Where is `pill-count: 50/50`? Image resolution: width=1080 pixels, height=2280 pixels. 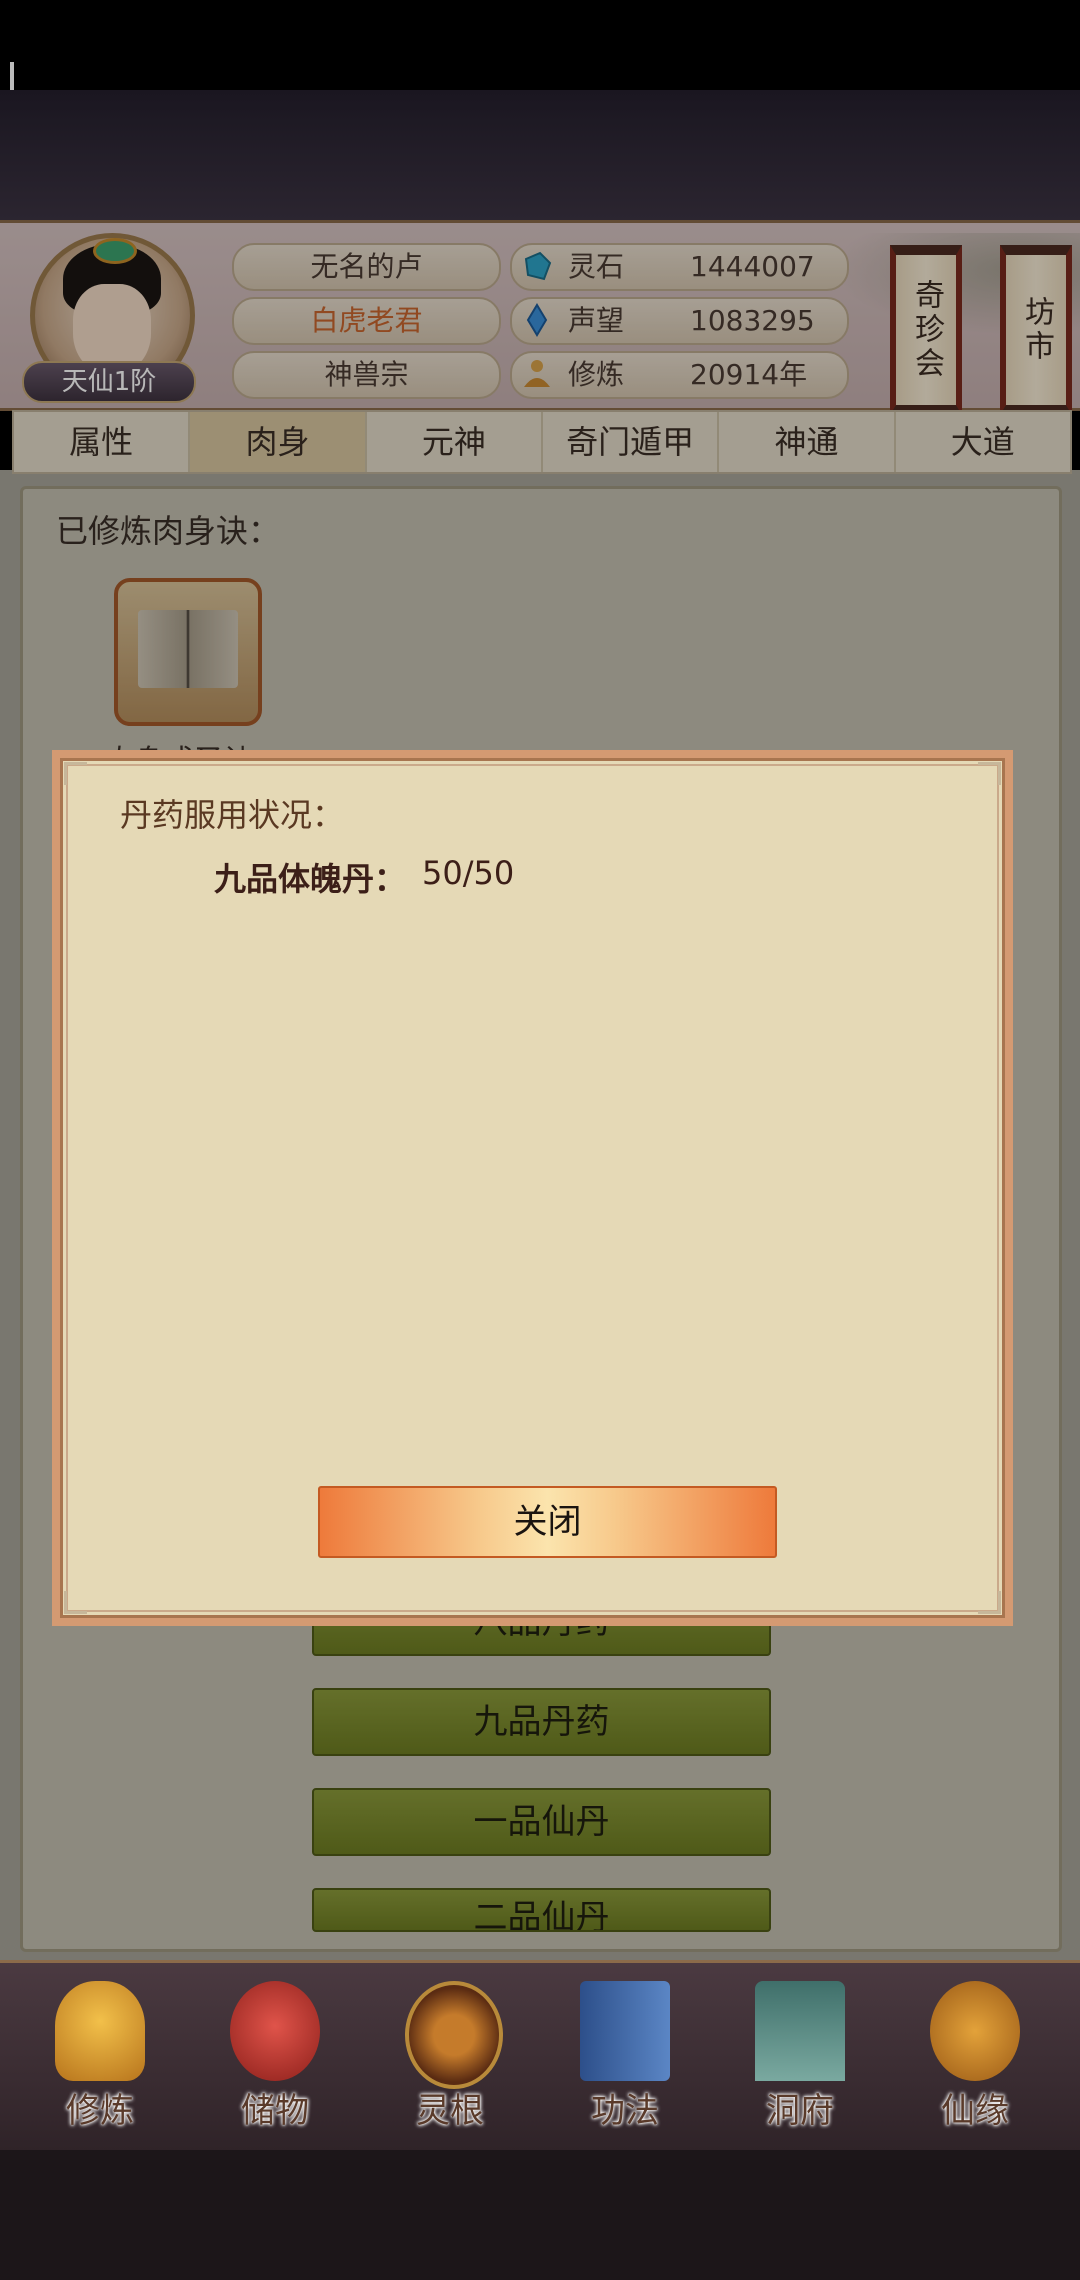 pill-count: 50/50 is located at coordinates (468, 873).